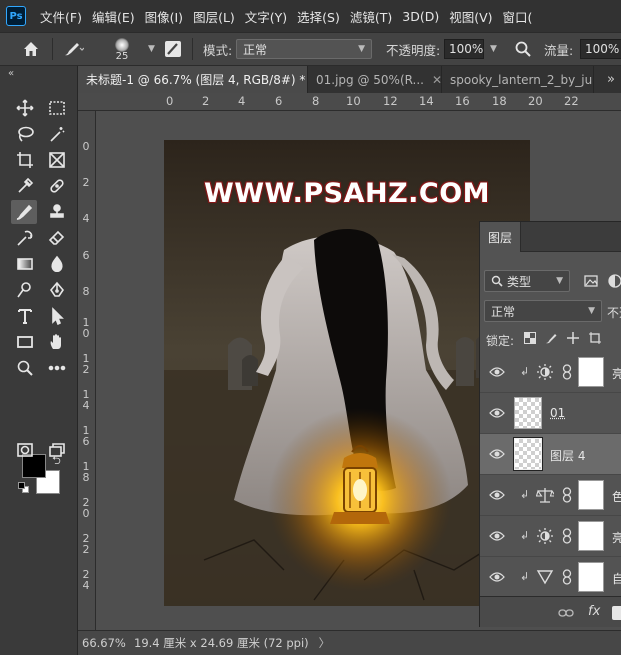 The width and height of the screenshot is (621, 655). I want to click on rectangle-tool-icon, so click(25, 342).